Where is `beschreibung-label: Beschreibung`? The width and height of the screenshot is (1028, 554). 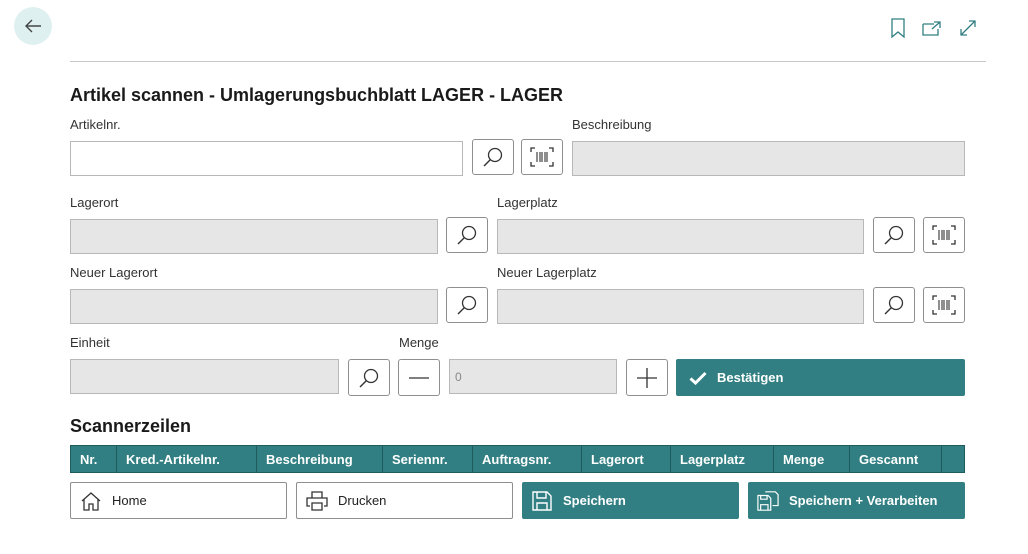 beschreibung-label: Beschreibung is located at coordinates (612, 124).